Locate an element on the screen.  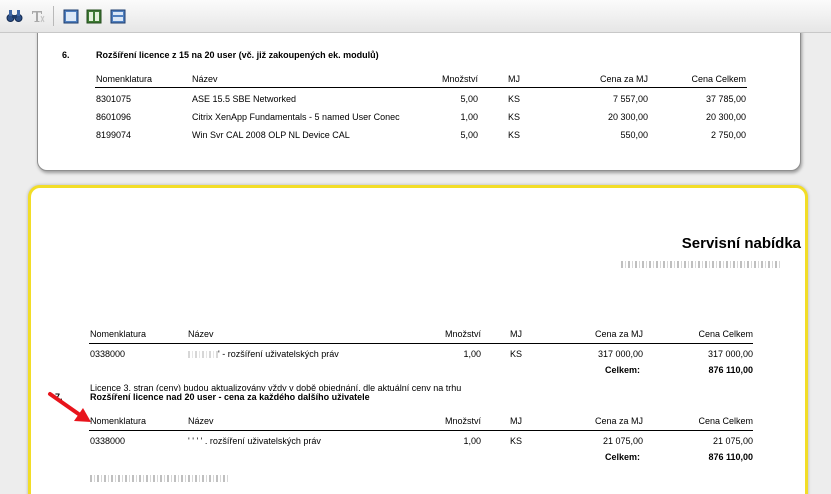
cell-unit-price: 20 300,00 is located at coordinates (627, 117).